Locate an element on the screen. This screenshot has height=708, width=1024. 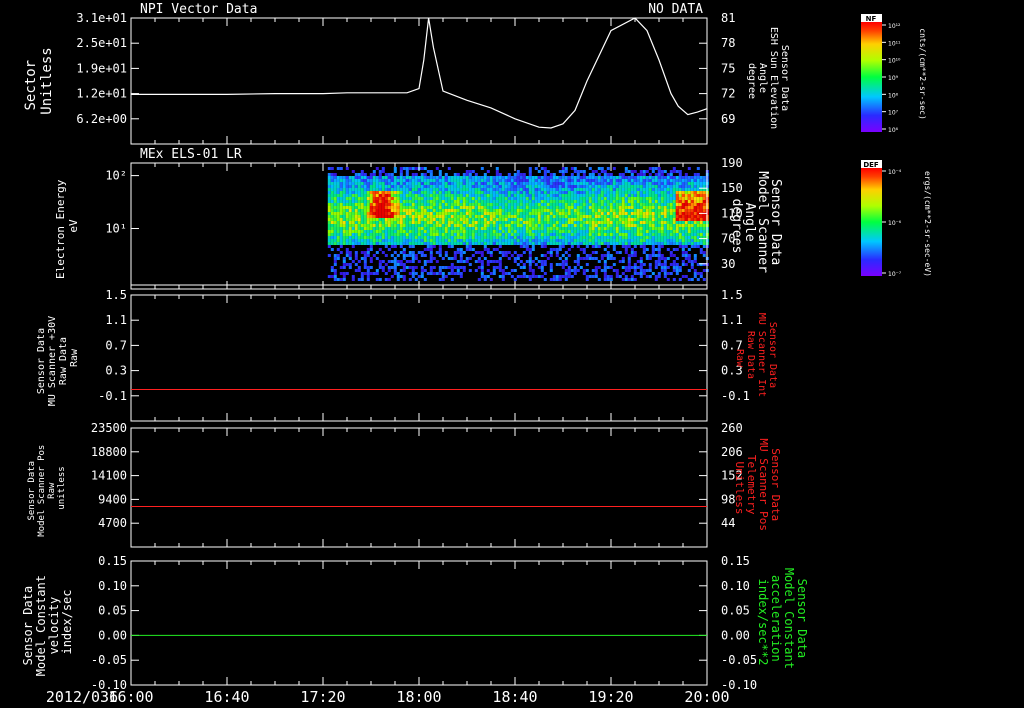
panel-2-heatmap is located at coordinates (518, 224).